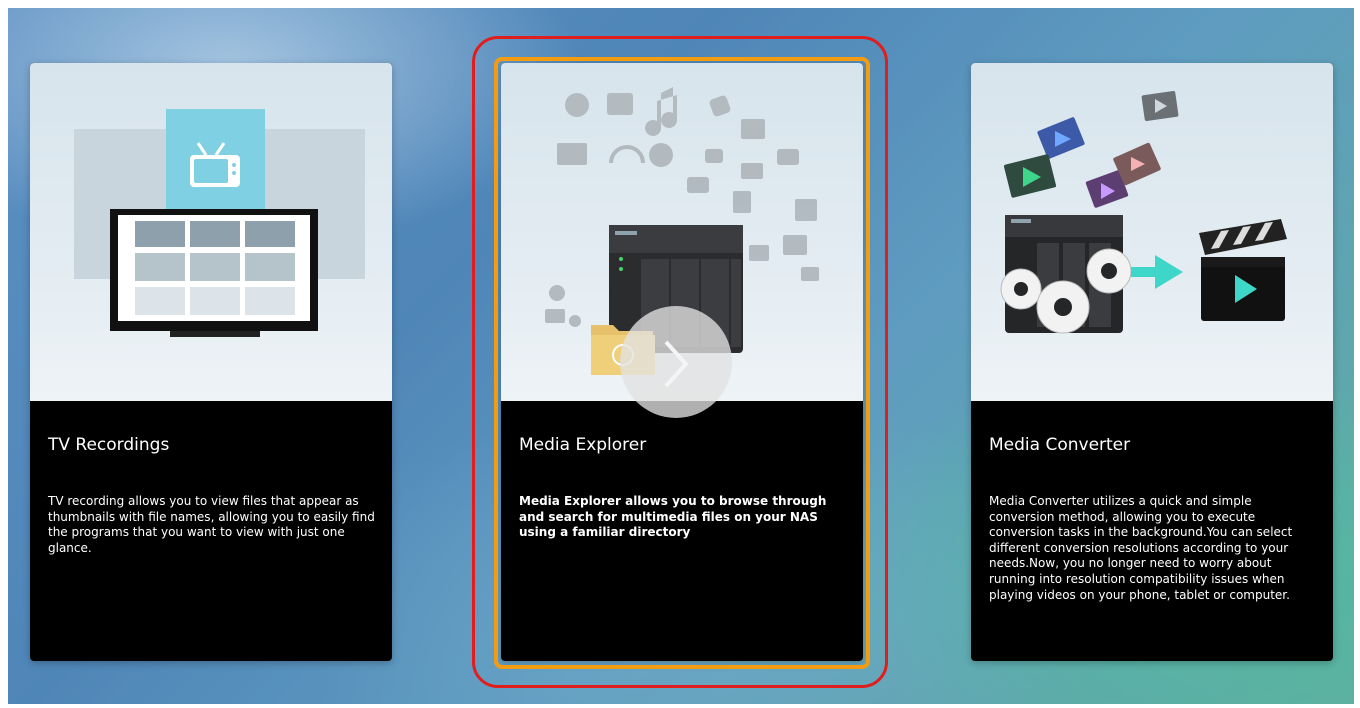 The image size is (1360, 708). I want to click on chevron-right-icon, so click(676, 364).